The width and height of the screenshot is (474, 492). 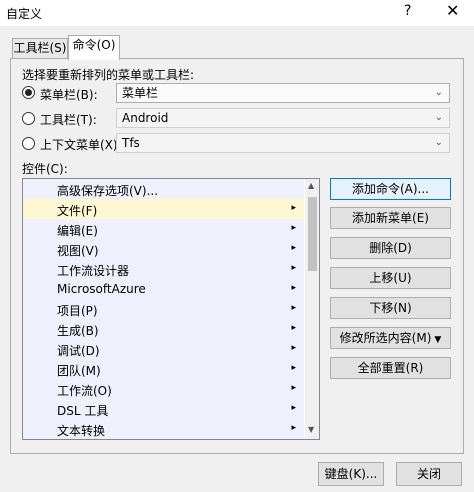 I want to click on context-menu-combo: Tfs ⌄, so click(x=283, y=143).